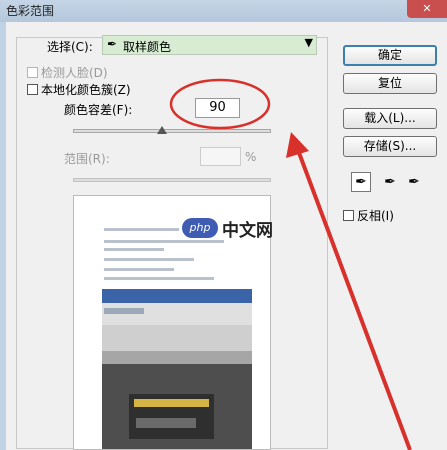  I want to click on eyedropper-plus-icon: ✒, so click(390, 182).